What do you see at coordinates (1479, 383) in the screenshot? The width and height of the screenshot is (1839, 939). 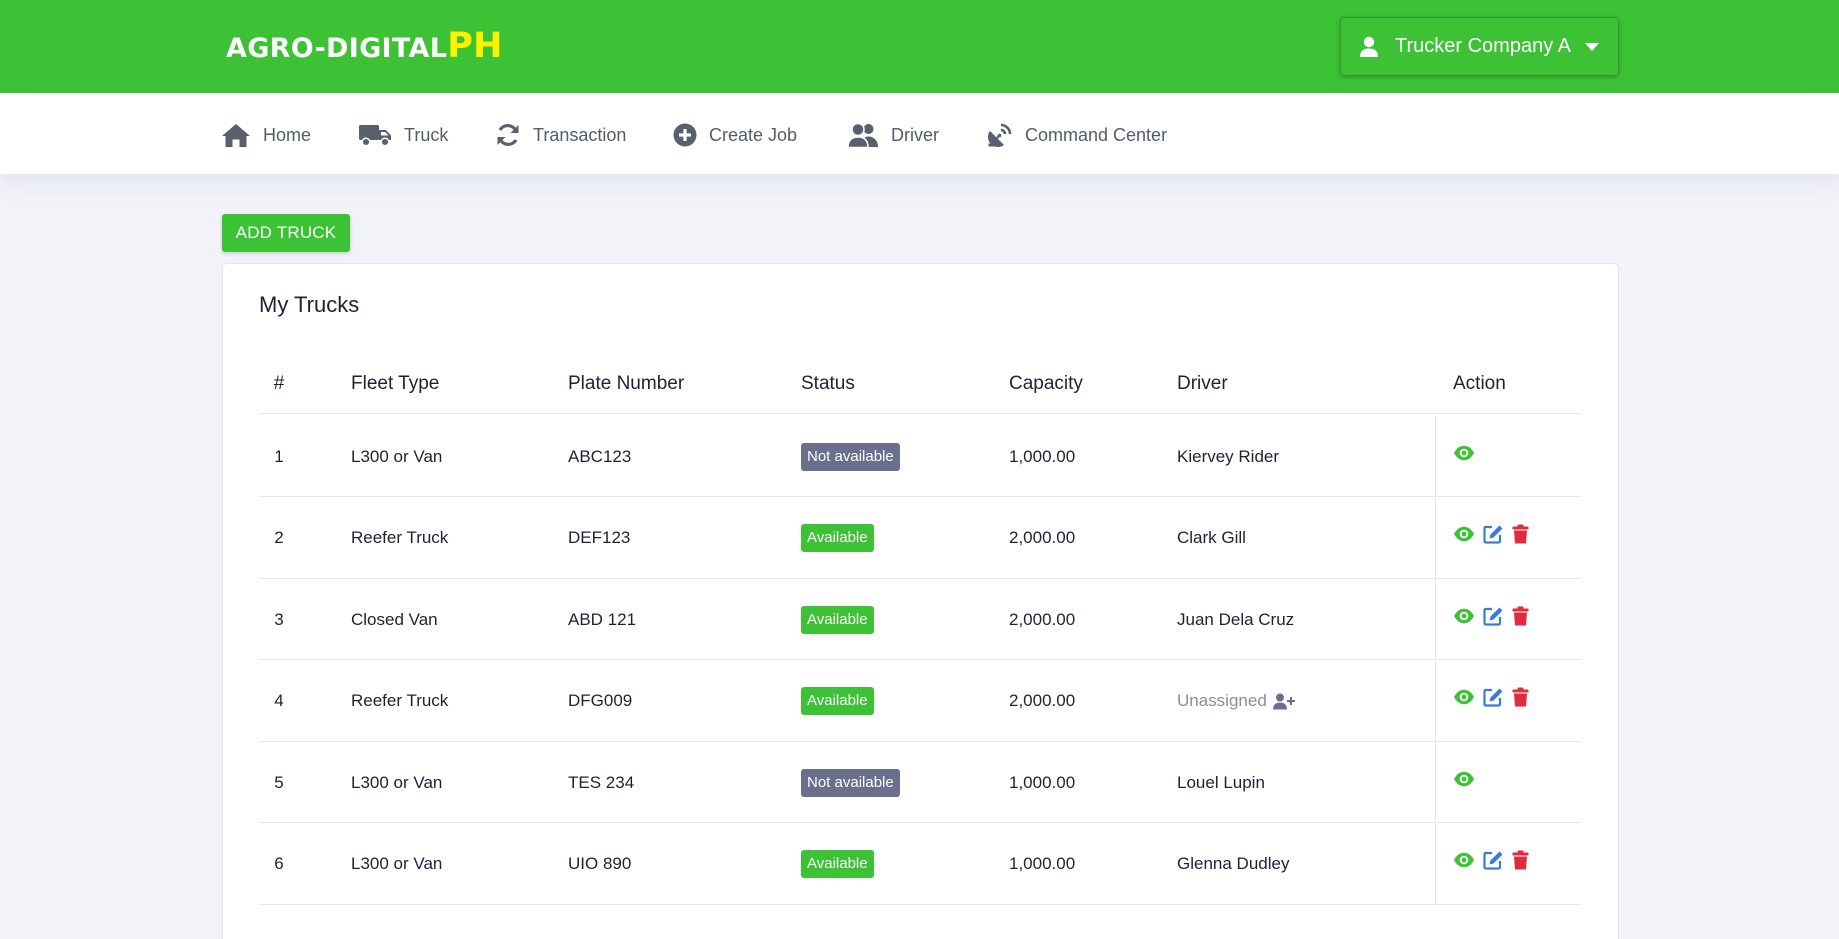 I see `column-header: Action` at bounding box center [1479, 383].